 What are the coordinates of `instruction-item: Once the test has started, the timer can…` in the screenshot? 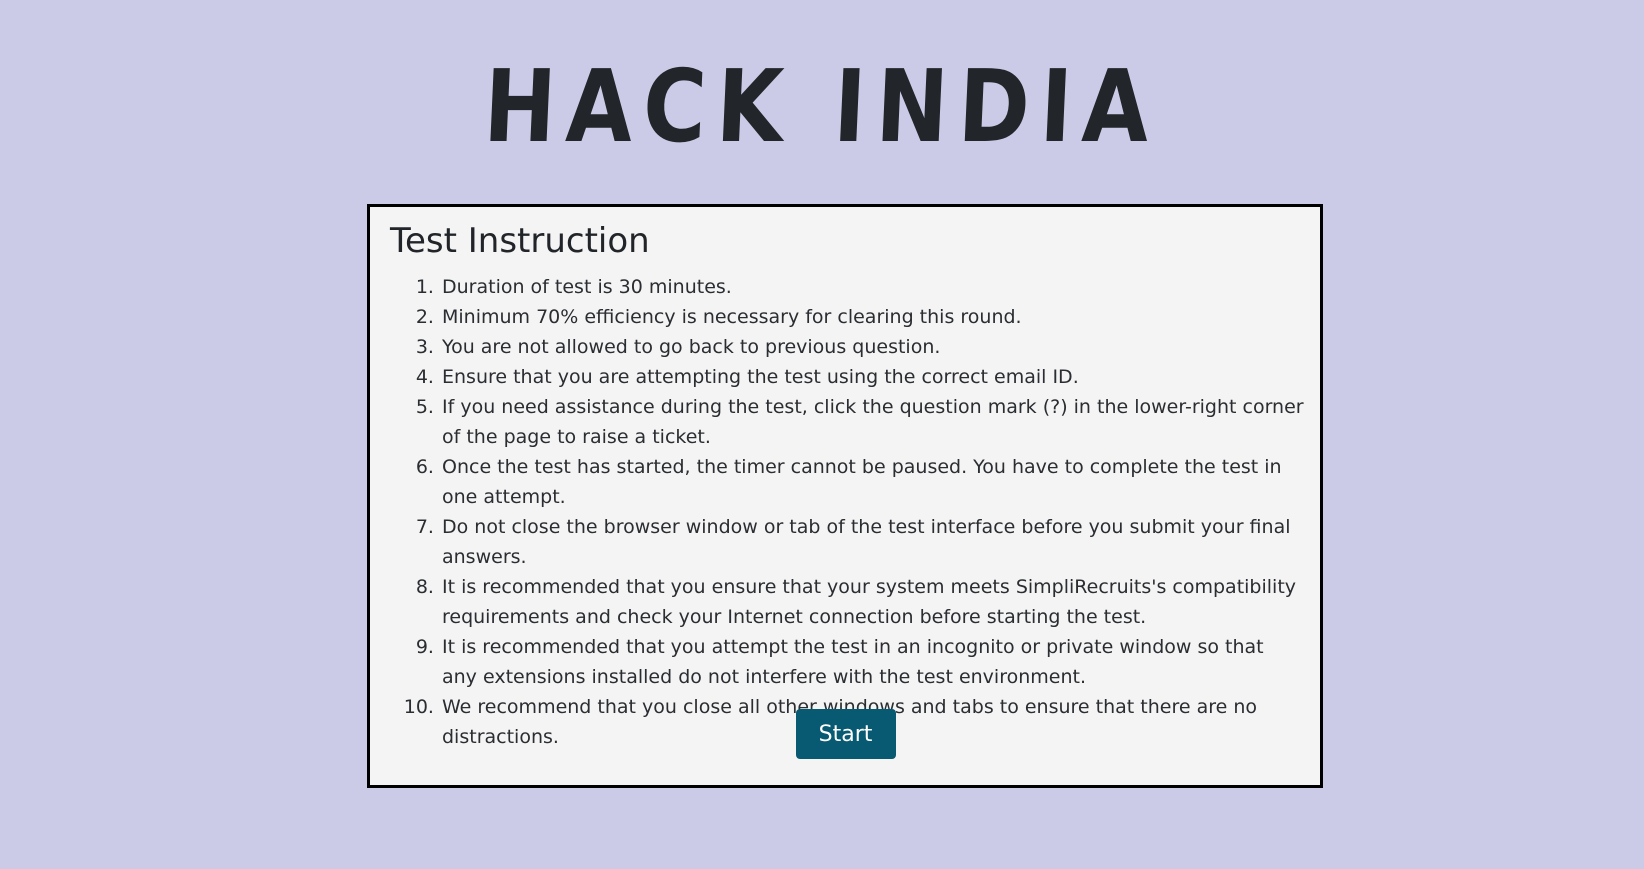 It's located at (872, 482).